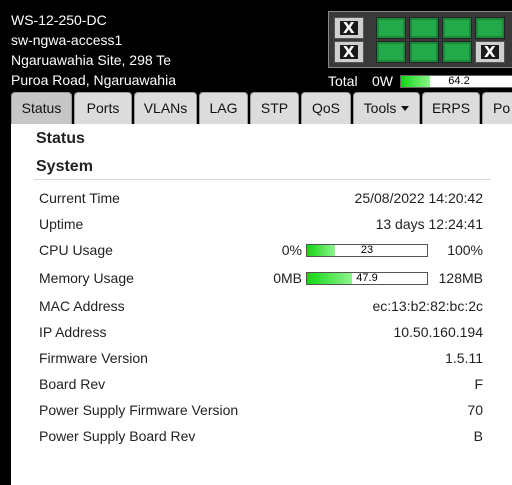 The width and height of the screenshot is (512, 485). What do you see at coordinates (475, 410) in the screenshot?
I see `psu-firmware-version-value: 70` at bounding box center [475, 410].